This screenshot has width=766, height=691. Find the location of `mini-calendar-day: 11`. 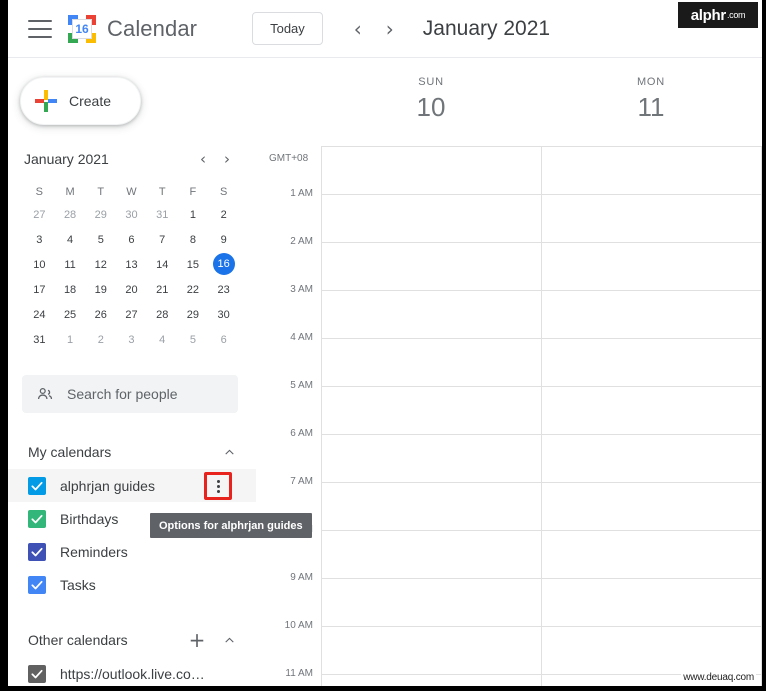

mini-calendar-day: 11 is located at coordinates (70, 265).